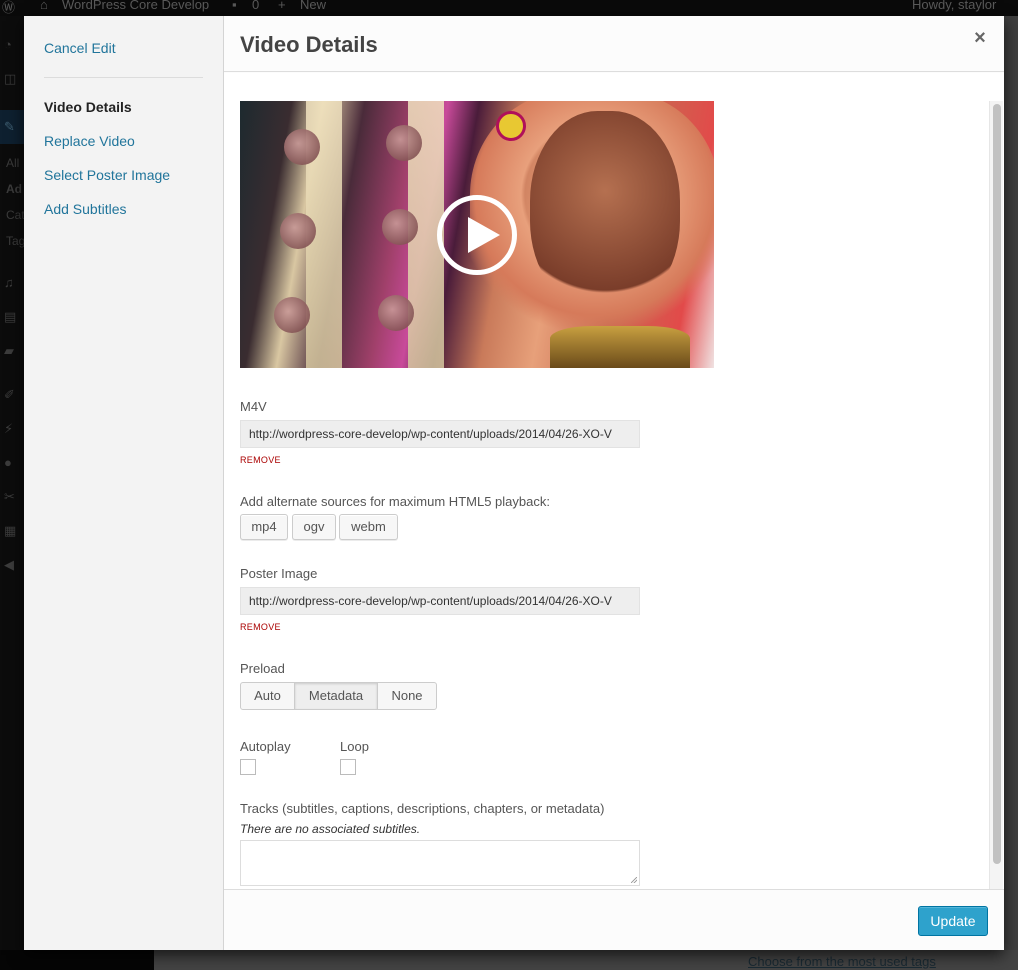  I want to click on resize-handle-icon, so click(634, 880).